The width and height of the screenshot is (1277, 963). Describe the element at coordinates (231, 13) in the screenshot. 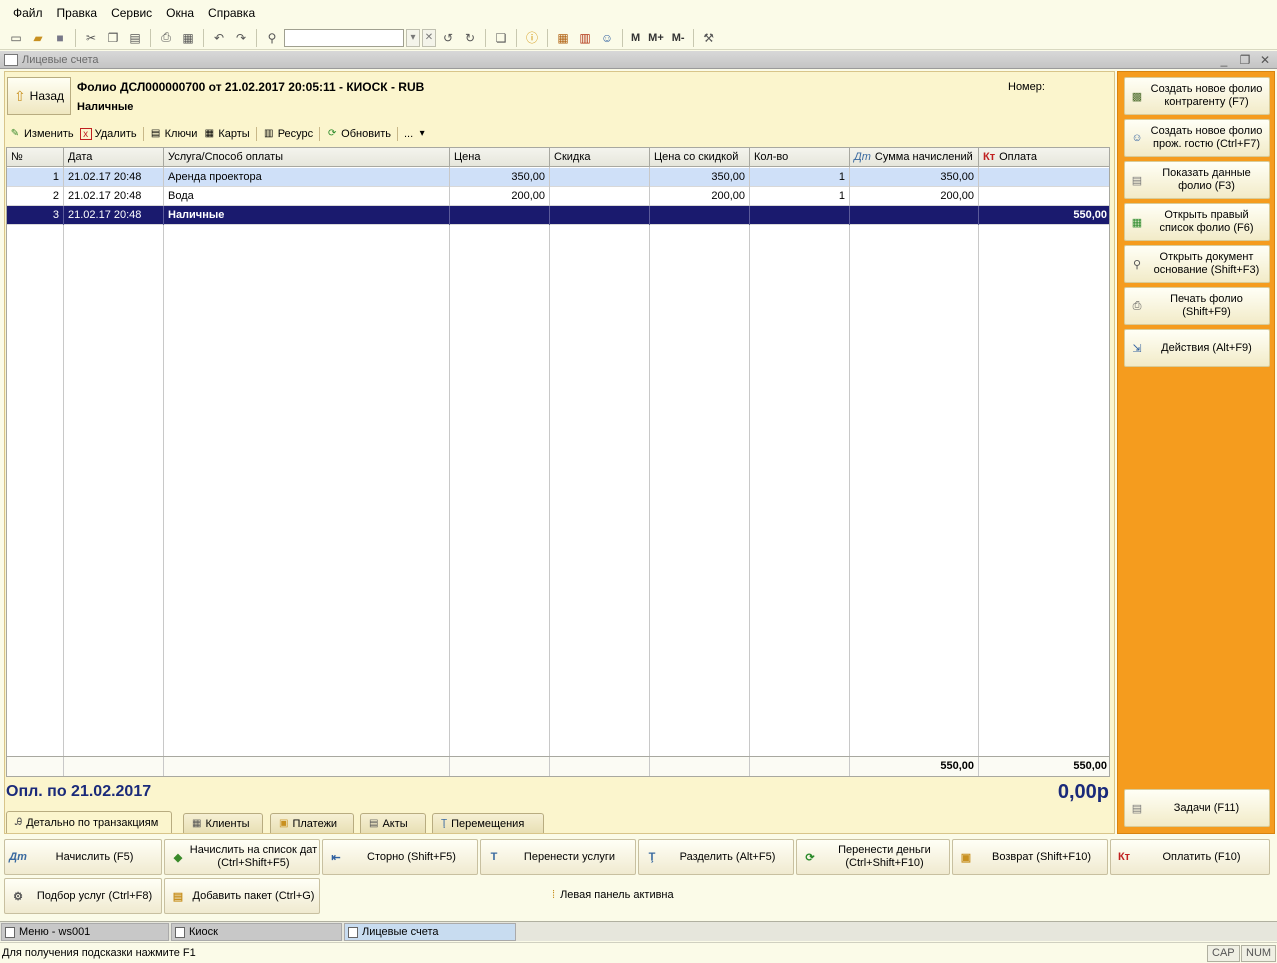

I see `menu-help: Справка` at that location.